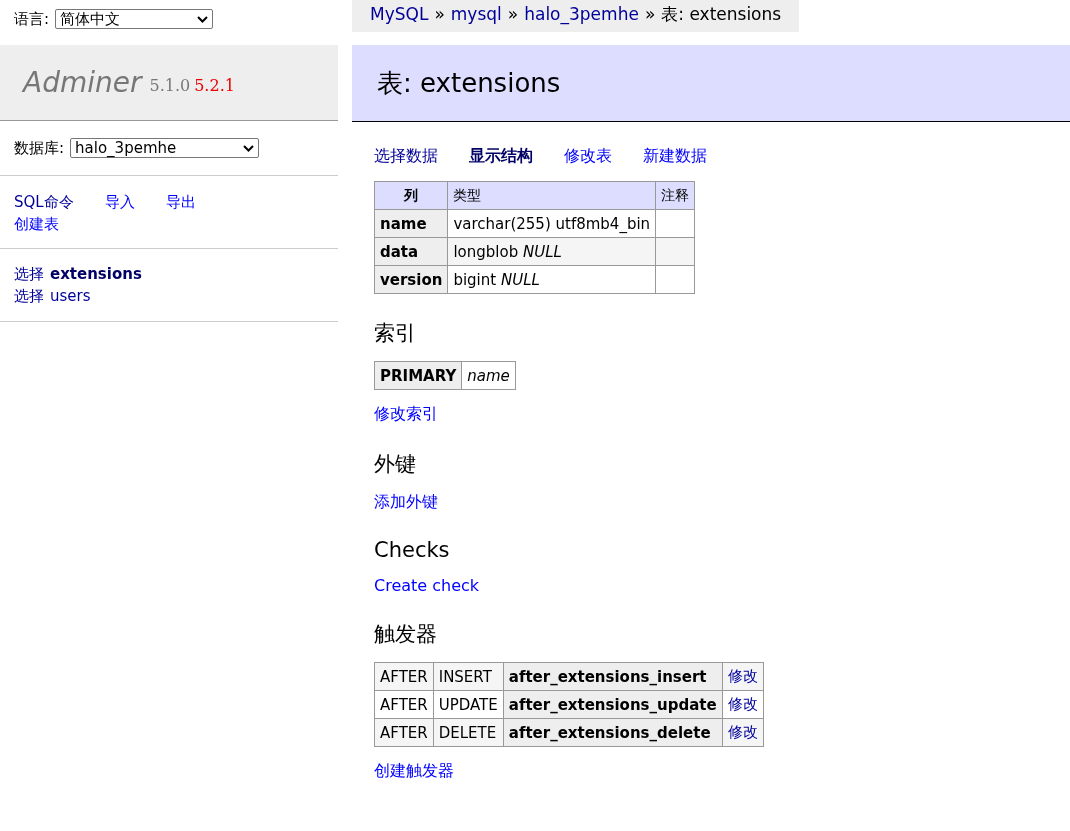 This screenshot has height=831, width=1070. Describe the element at coordinates (39, 148) in the screenshot. I see `database-label: 数据库:` at that location.